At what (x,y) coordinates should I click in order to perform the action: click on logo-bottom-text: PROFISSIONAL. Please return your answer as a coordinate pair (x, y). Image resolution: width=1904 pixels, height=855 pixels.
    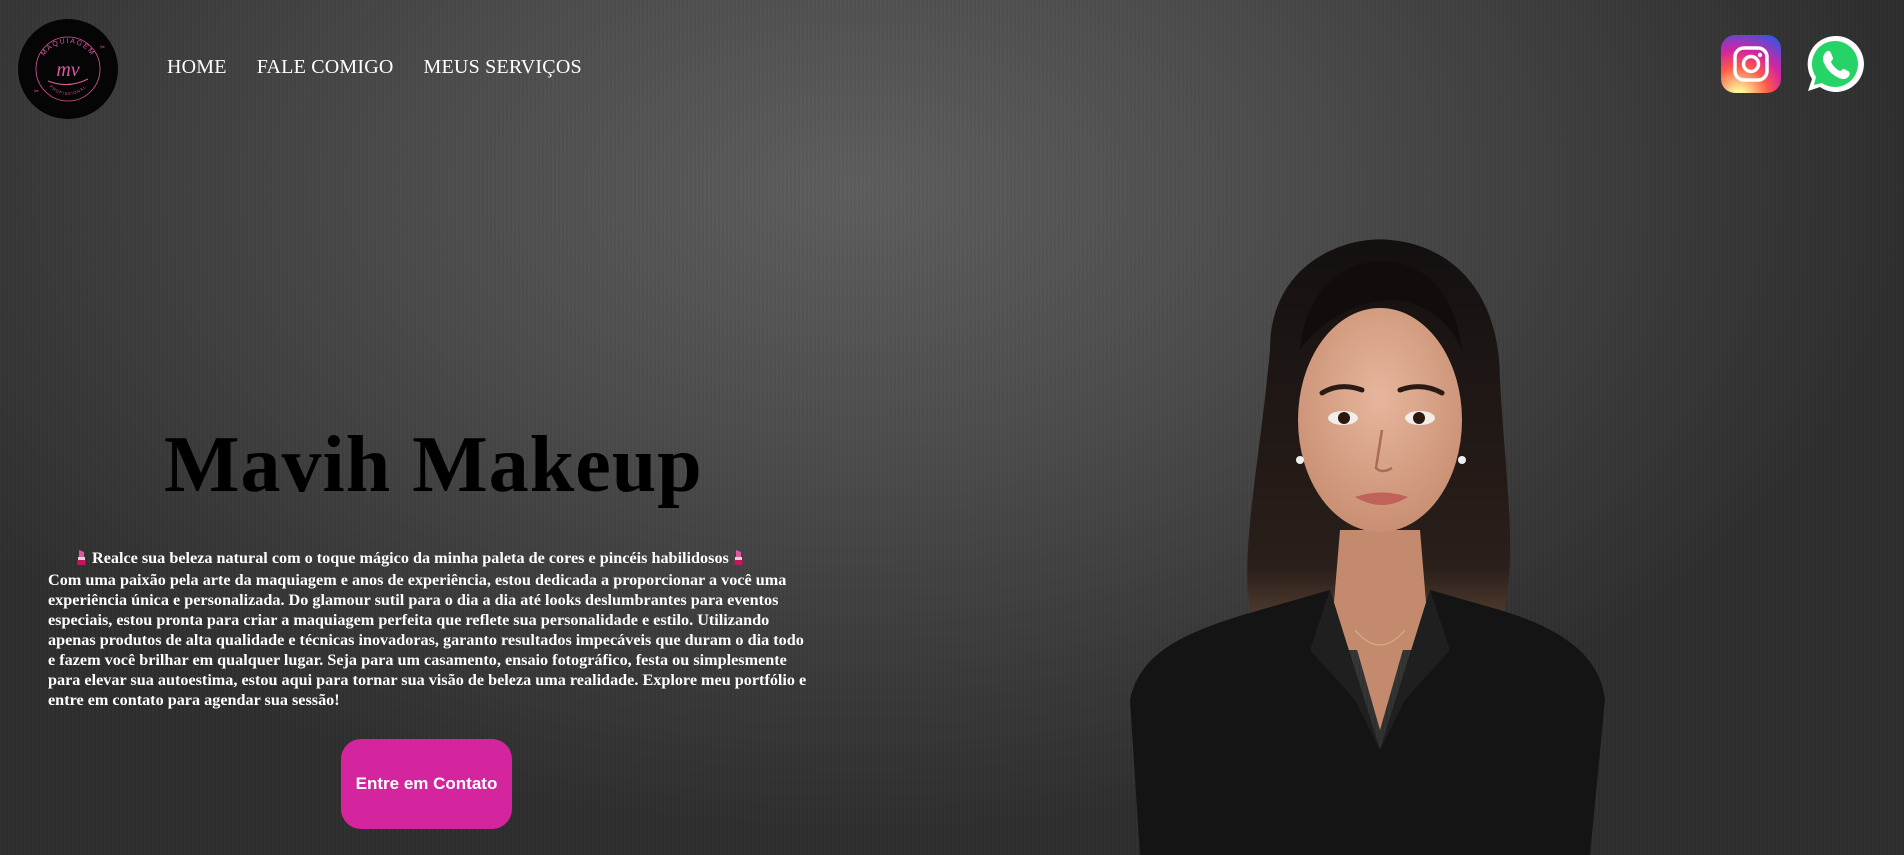
    Looking at the image, I should click on (68, 90).